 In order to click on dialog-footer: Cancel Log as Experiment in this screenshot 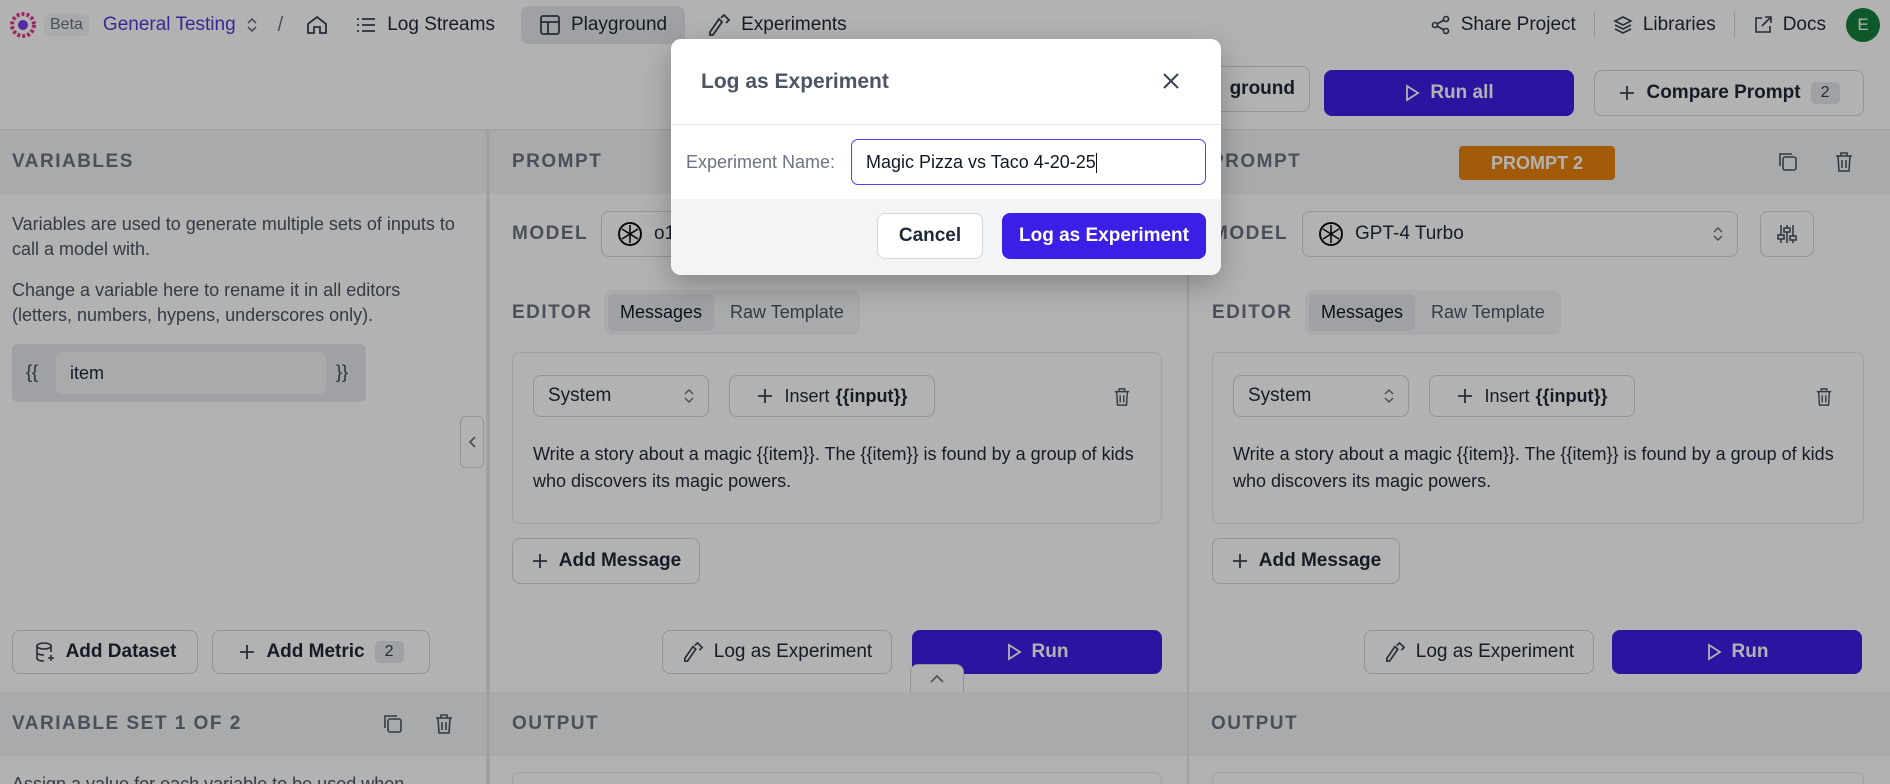, I will do `click(946, 237)`.